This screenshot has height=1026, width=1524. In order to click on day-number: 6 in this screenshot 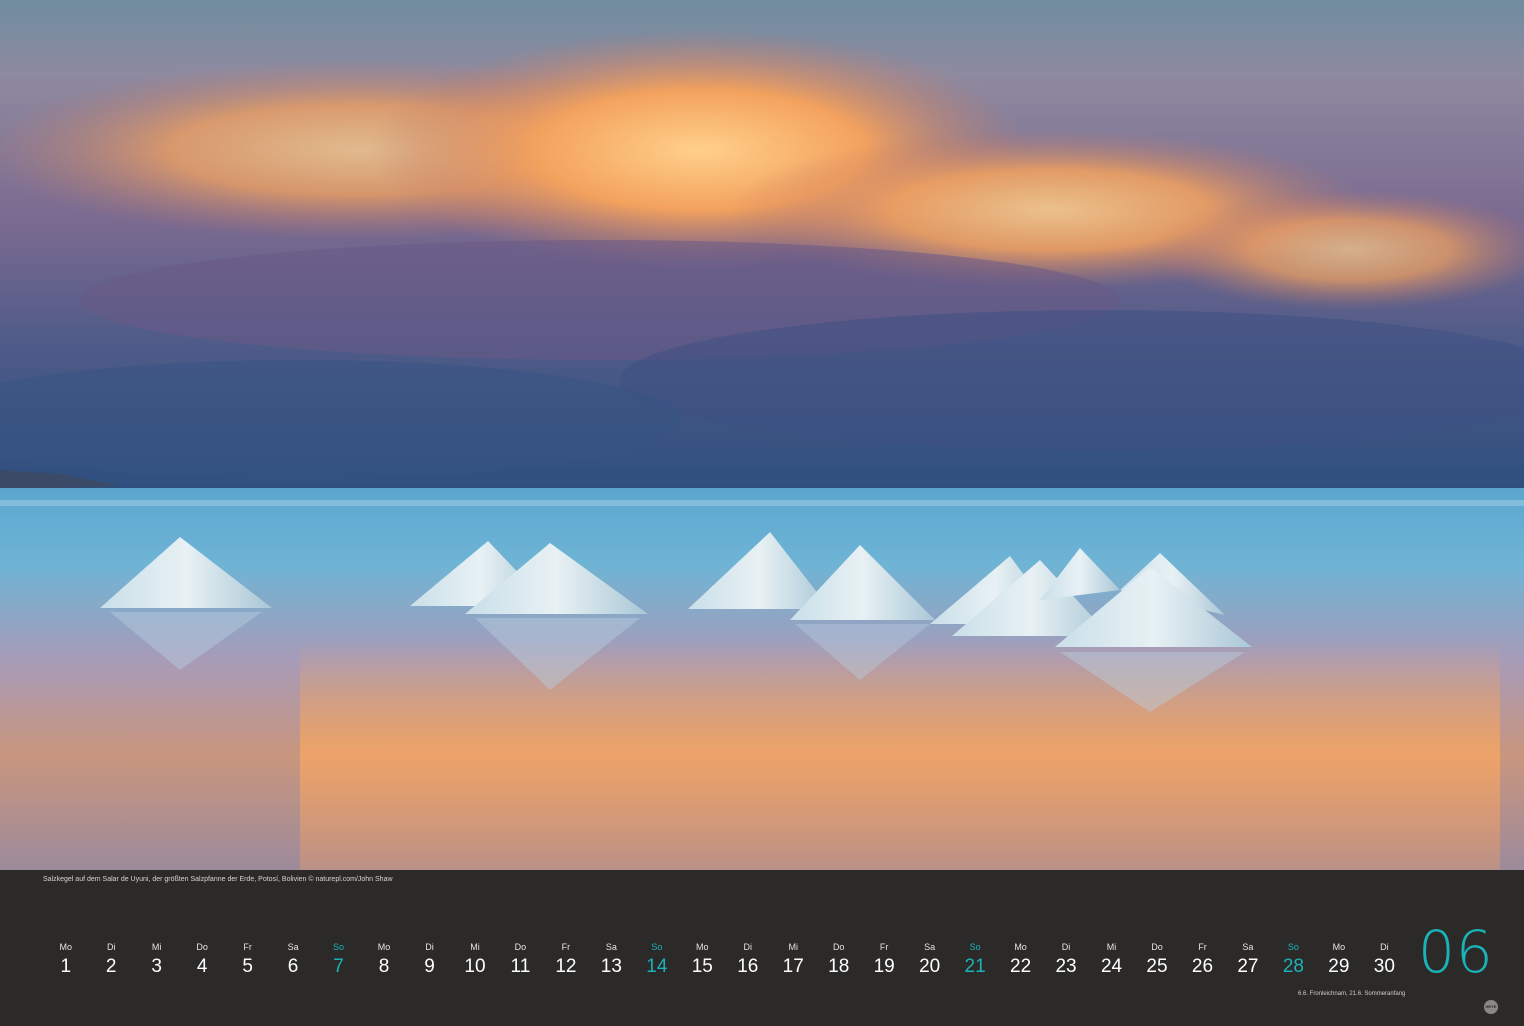, I will do `click(293, 966)`.